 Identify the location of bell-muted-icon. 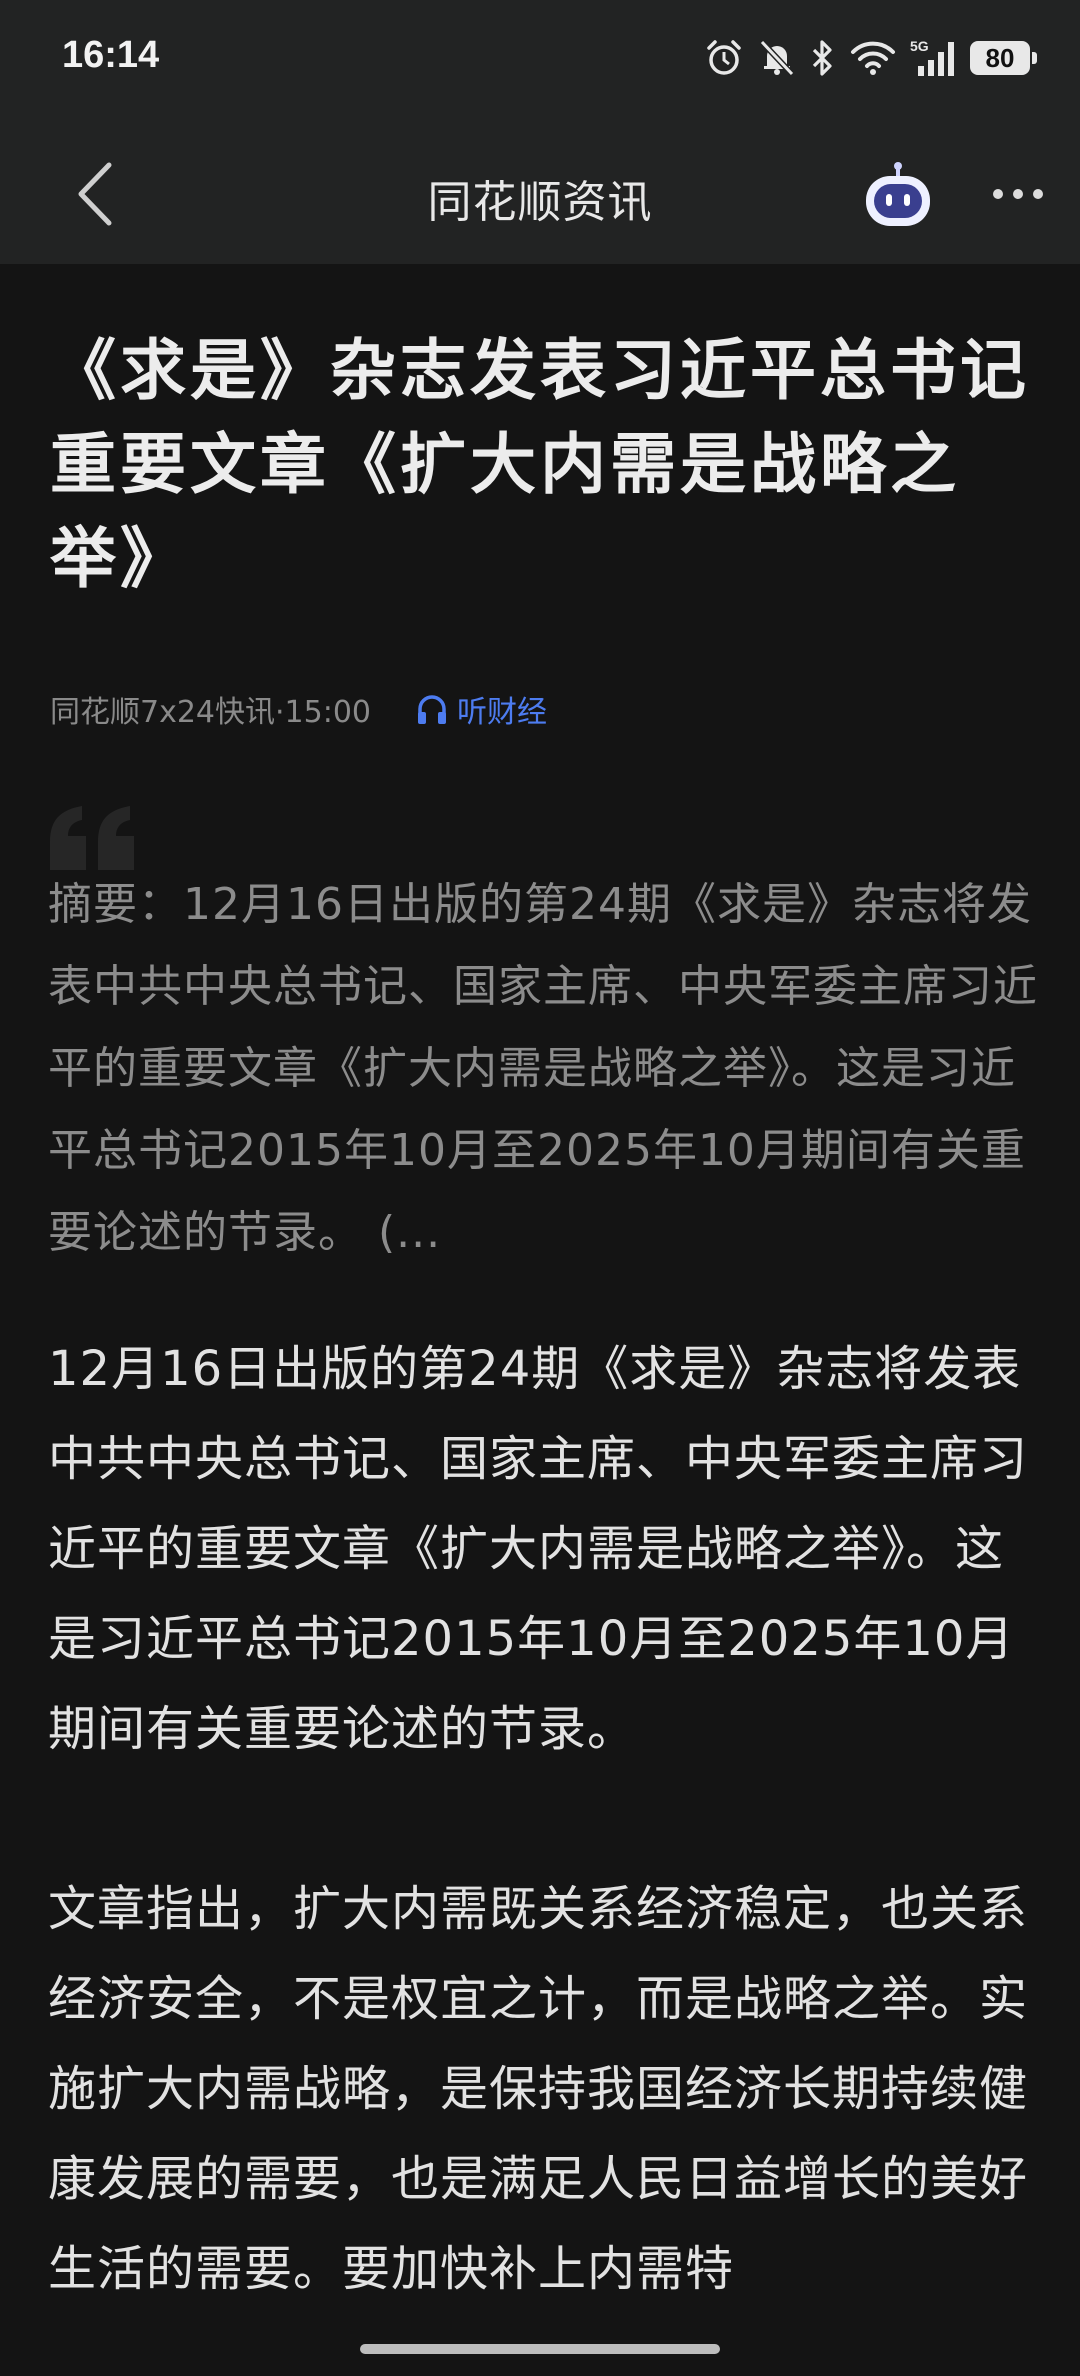
(777, 58).